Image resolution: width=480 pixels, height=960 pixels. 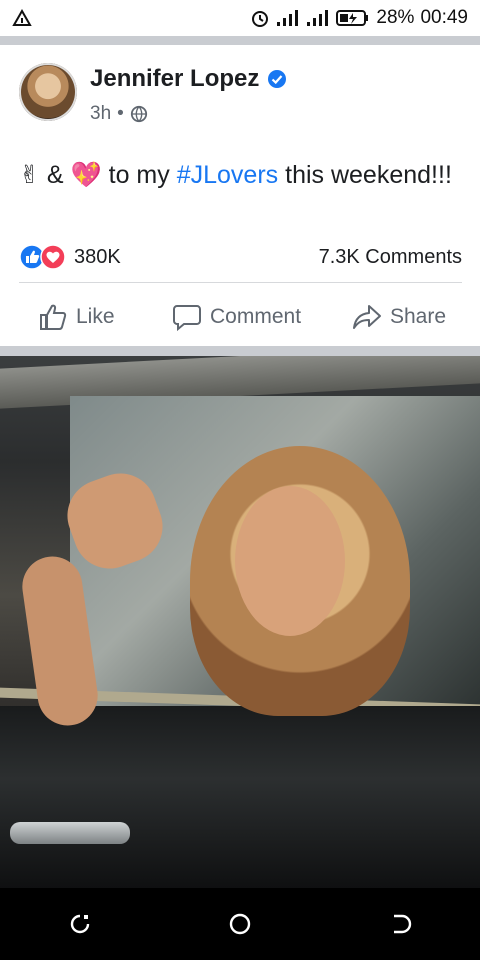 I want to click on comment-button: Comment, so click(x=236, y=317).